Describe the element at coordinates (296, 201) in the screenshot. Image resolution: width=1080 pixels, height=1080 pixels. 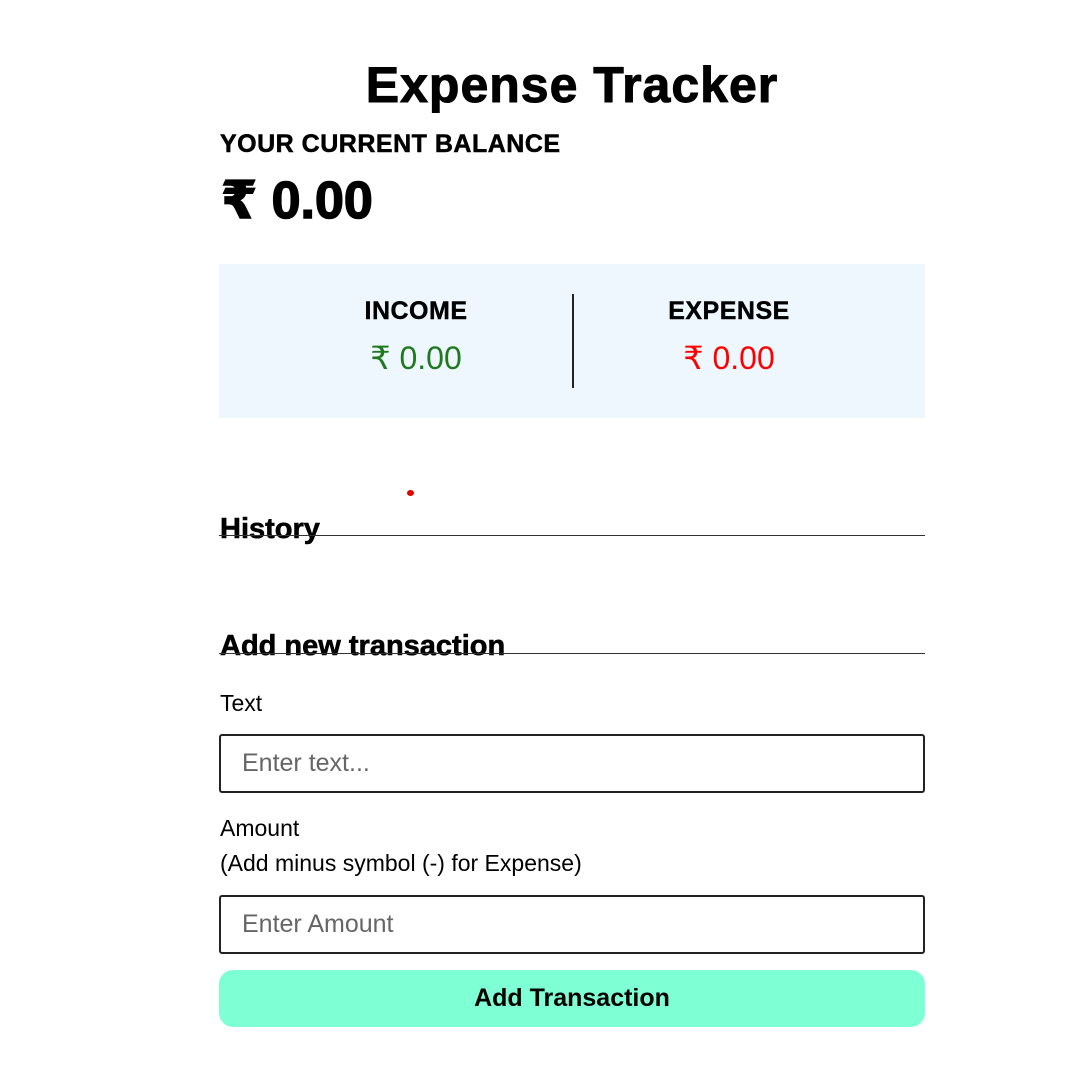
I see `balance-value: ₹ 0.00` at that location.